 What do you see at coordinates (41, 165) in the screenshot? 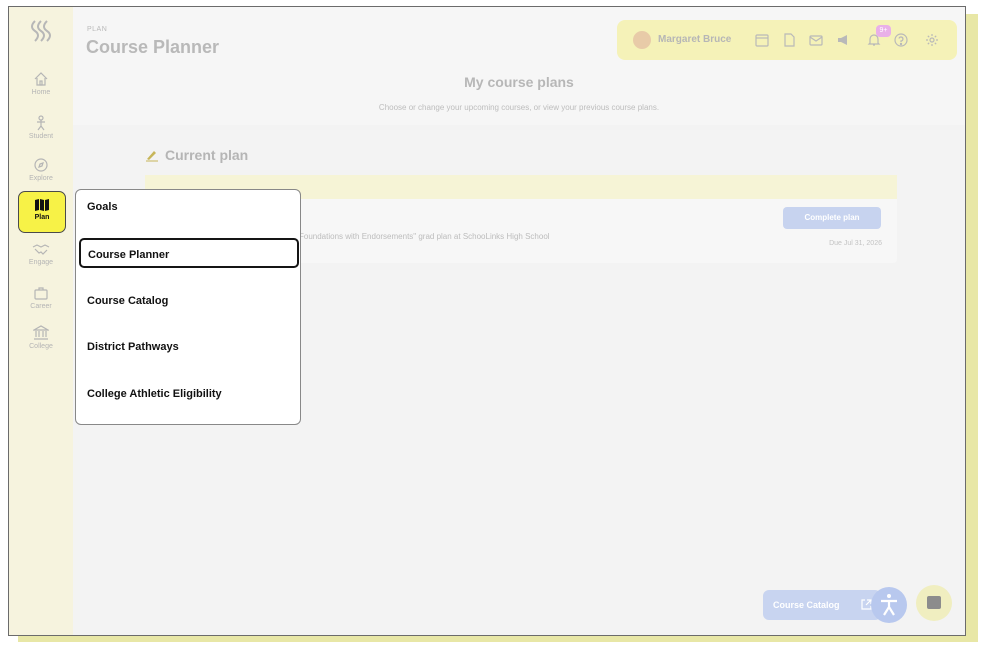
I see `compass-icon` at bounding box center [41, 165].